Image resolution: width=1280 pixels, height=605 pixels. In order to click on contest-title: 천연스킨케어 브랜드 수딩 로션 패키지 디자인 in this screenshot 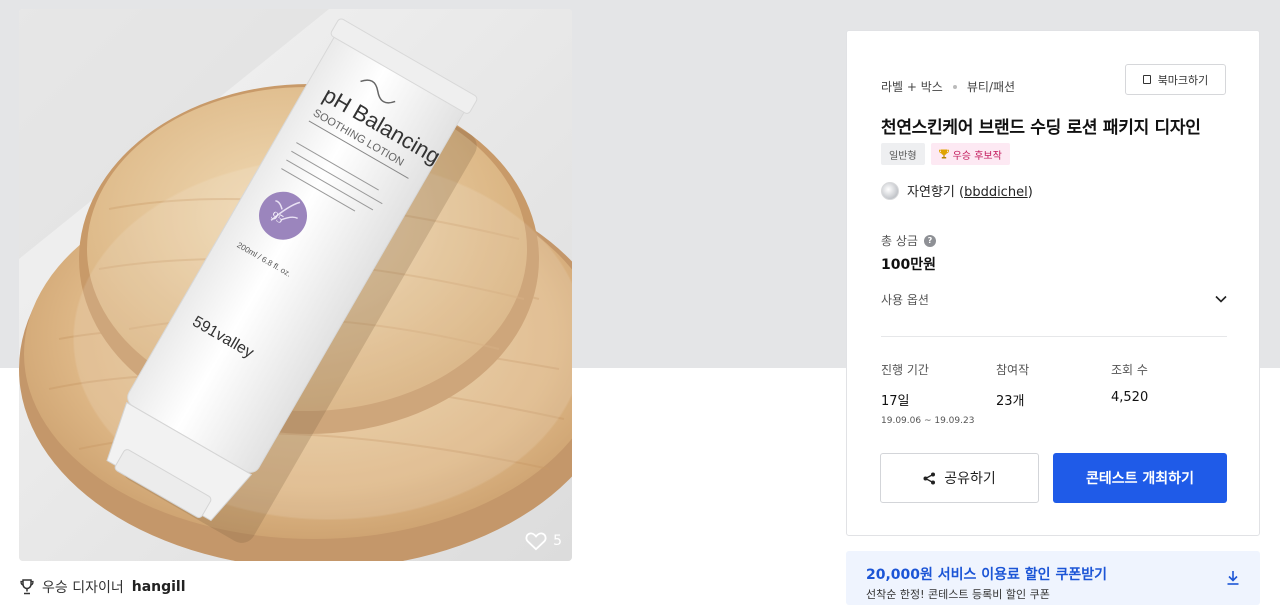, I will do `click(1041, 128)`.